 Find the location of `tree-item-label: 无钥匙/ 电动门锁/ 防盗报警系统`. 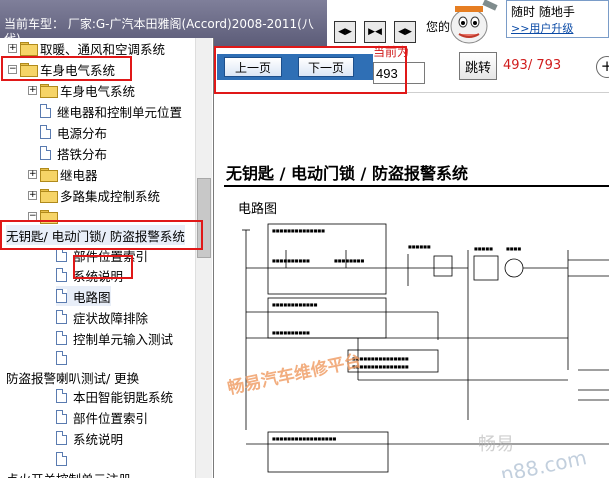

tree-item-label: 无钥匙/ 电动门锁/ 防盗报警系统 is located at coordinates (95, 236).